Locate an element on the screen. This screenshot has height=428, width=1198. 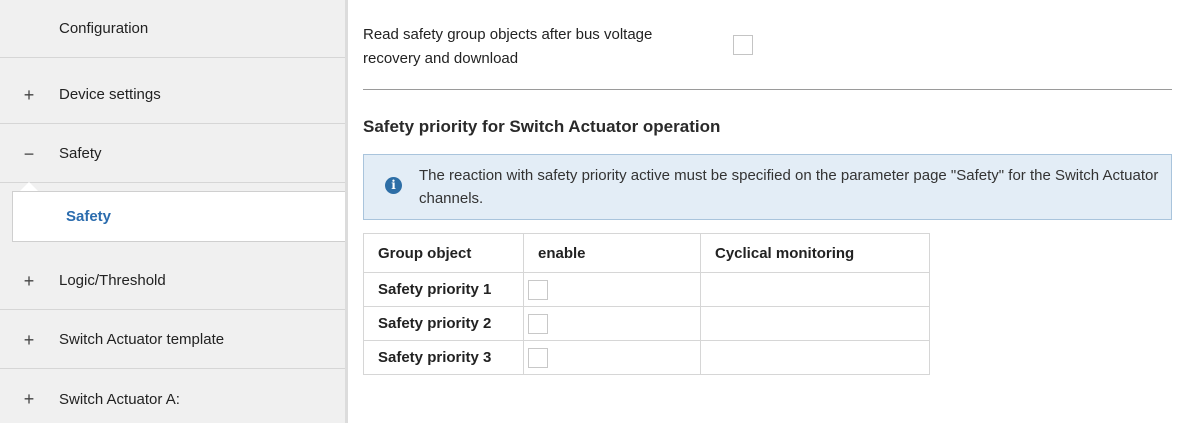
sidebar-item-safety: Safety is located at coordinates (178, 216).